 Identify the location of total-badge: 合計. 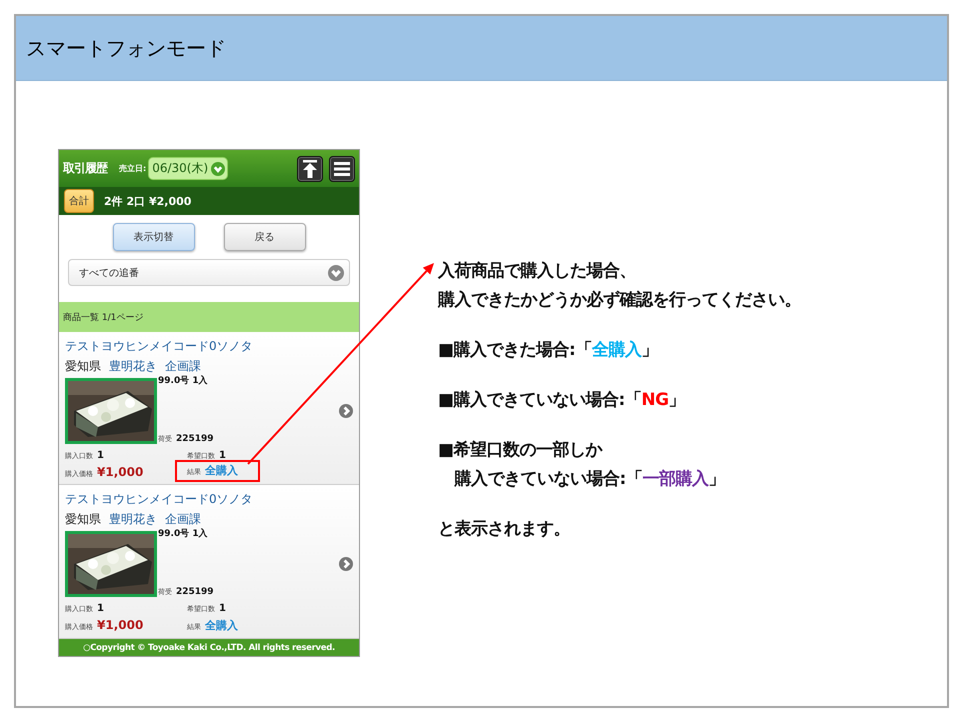
(79, 201).